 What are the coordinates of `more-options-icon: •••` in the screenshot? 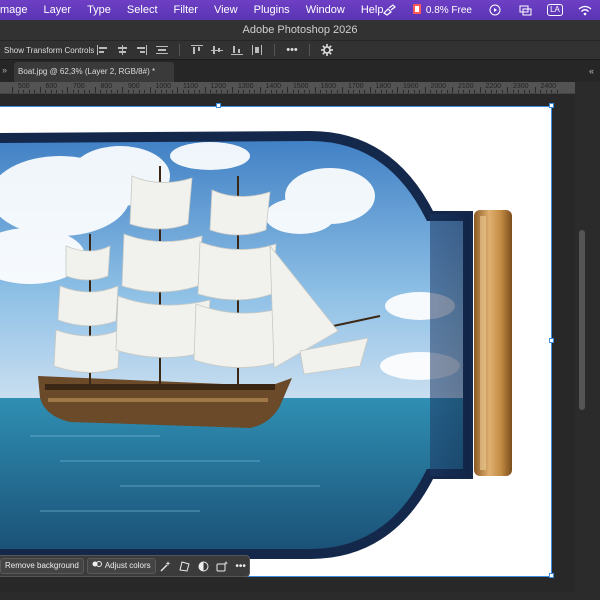 It's located at (292, 50).